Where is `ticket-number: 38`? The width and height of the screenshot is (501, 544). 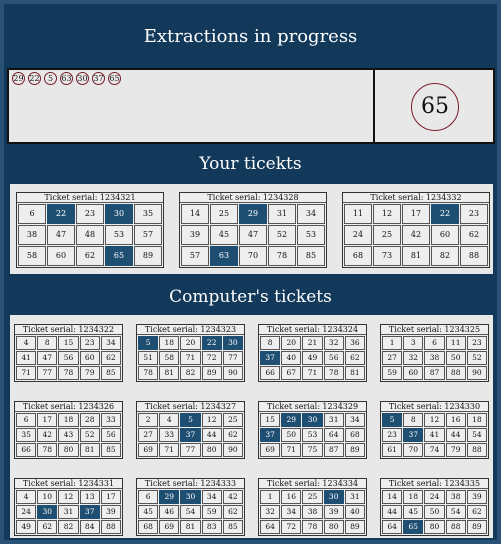 ticket-number: 38 is located at coordinates (434, 358).